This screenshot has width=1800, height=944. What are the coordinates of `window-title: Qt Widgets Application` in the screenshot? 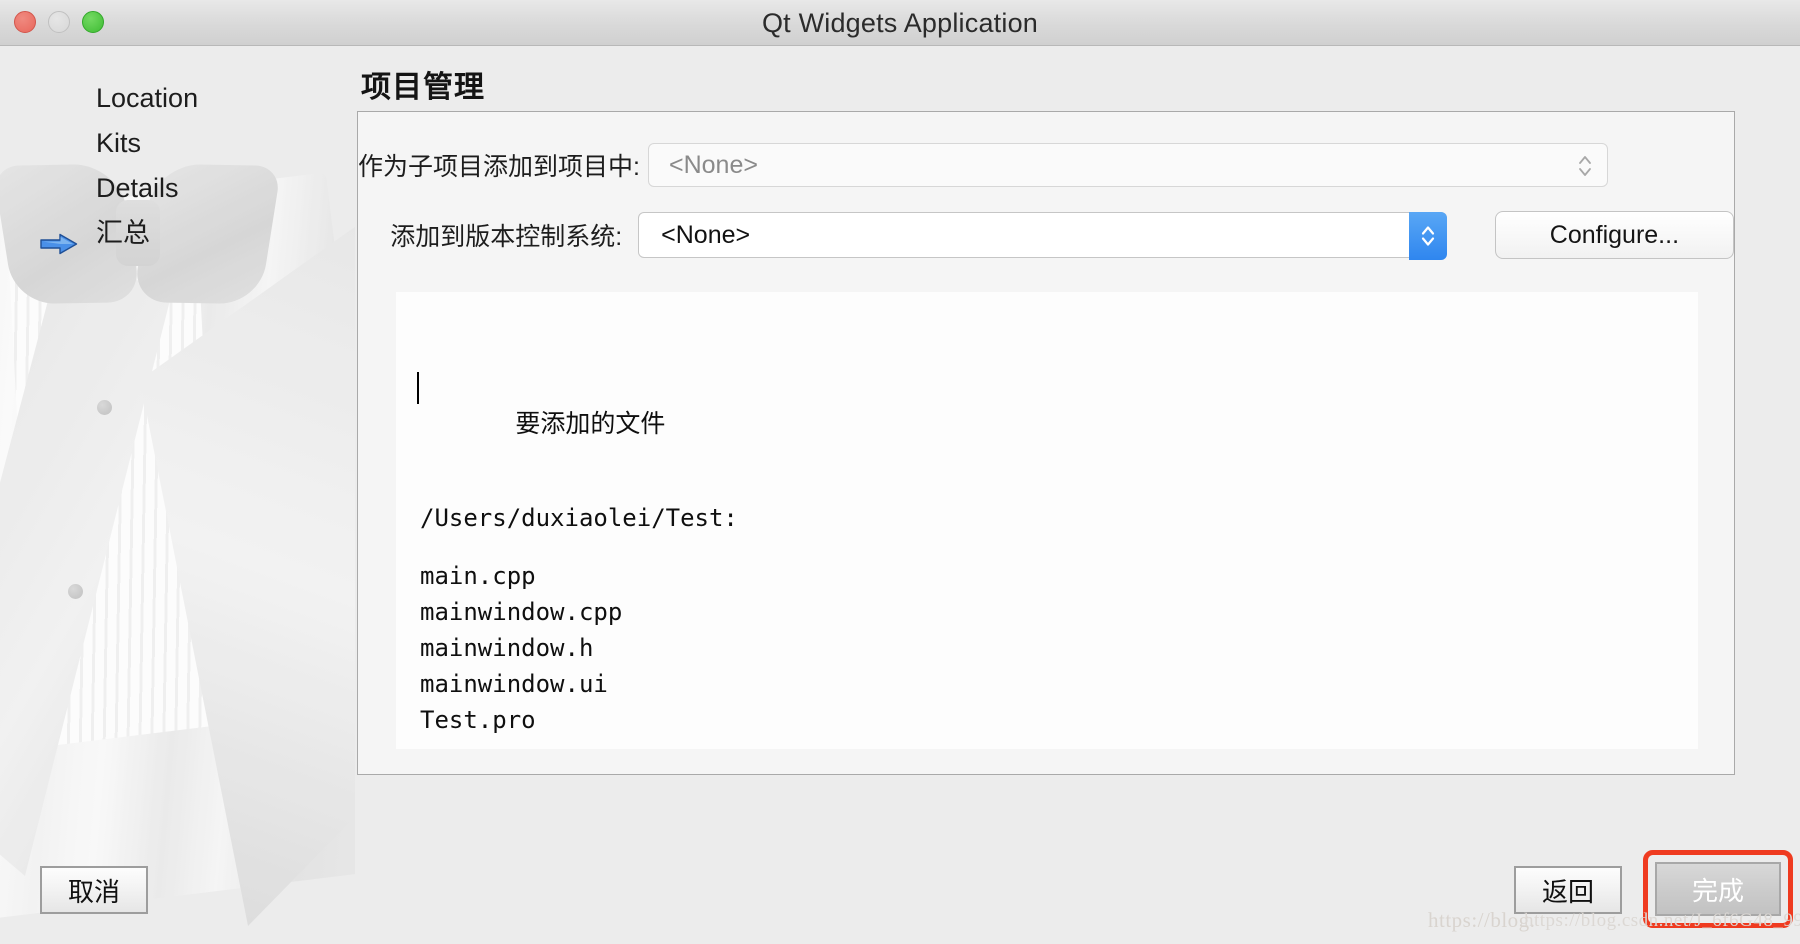 It's located at (900, 23).